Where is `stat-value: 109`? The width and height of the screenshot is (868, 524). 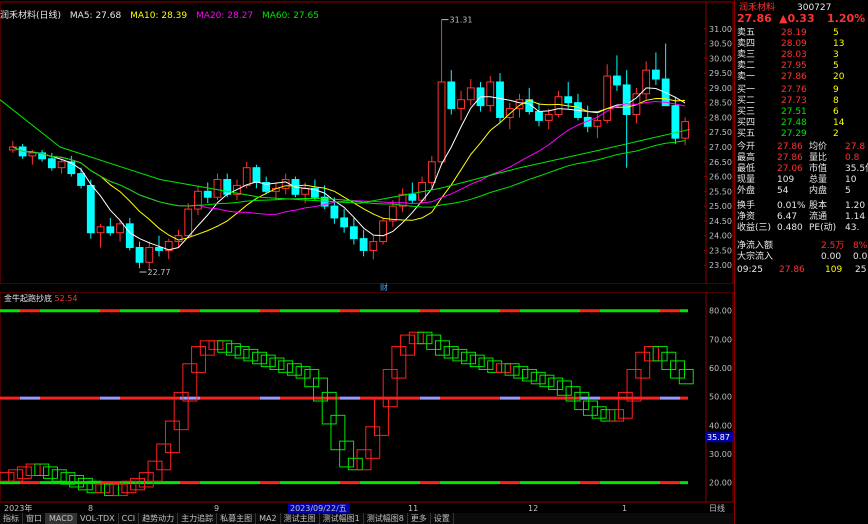 stat-value: 109 is located at coordinates (786, 180).